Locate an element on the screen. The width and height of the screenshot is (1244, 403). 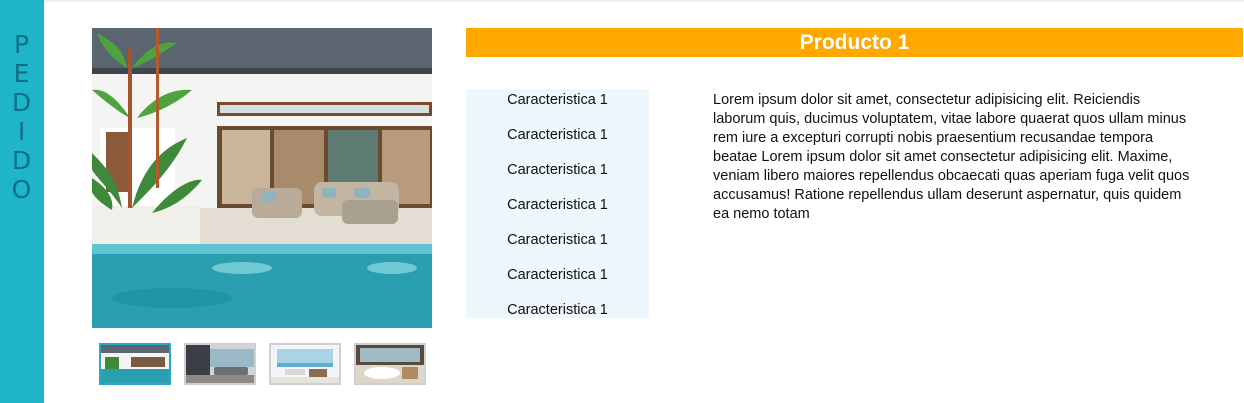
top-divider is located at coordinates (644, 1).